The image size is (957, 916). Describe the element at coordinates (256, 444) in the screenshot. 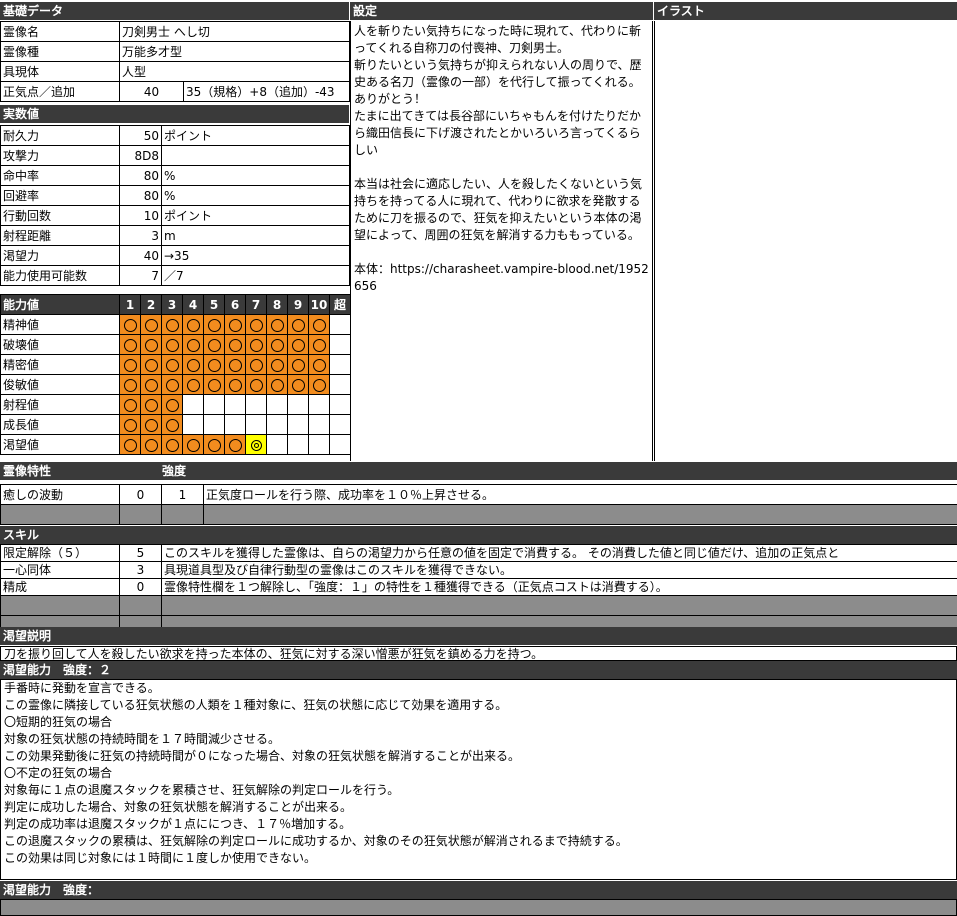

I see `ability-point-double` at that location.